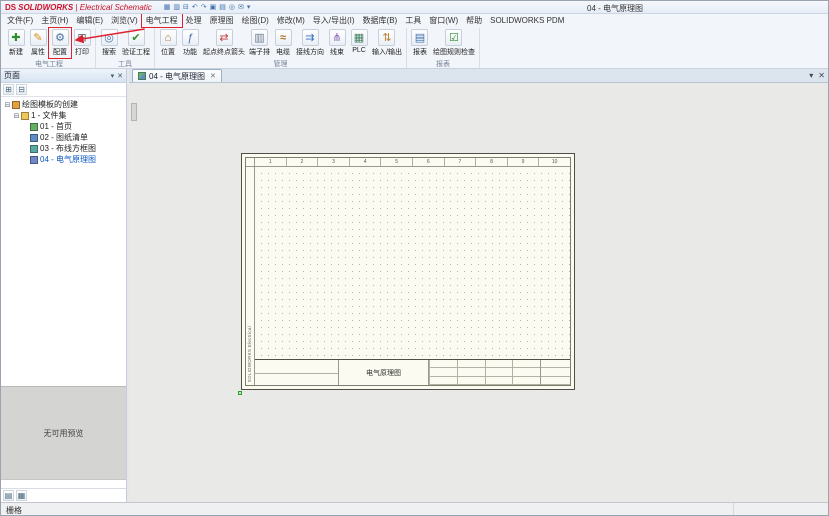 The width and height of the screenshot is (829, 516). What do you see at coordinates (124, 20) in the screenshot?
I see `menu-tab-3: 浏览(V)` at bounding box center [124, 20].